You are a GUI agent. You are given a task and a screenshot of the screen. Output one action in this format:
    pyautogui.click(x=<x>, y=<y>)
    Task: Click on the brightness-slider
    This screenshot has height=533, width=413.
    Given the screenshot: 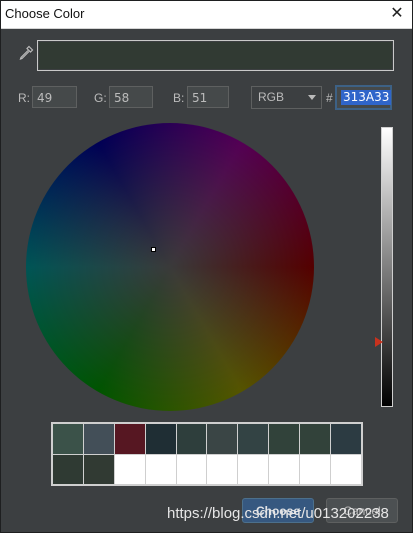 What is the action you would take?
    pyautogui.click(x=387, y=267)
    